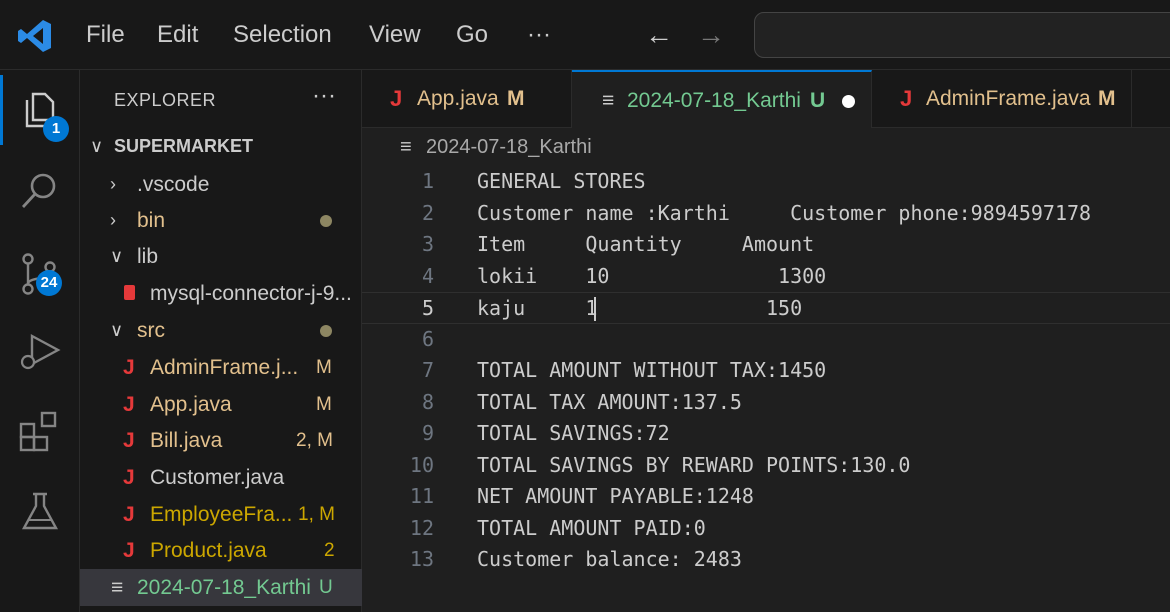 This screenshot has width=1170, height=612. Describe the element at coordinates (177, 35) in the screenshot. I see `menu-edit: Edit` at that location.